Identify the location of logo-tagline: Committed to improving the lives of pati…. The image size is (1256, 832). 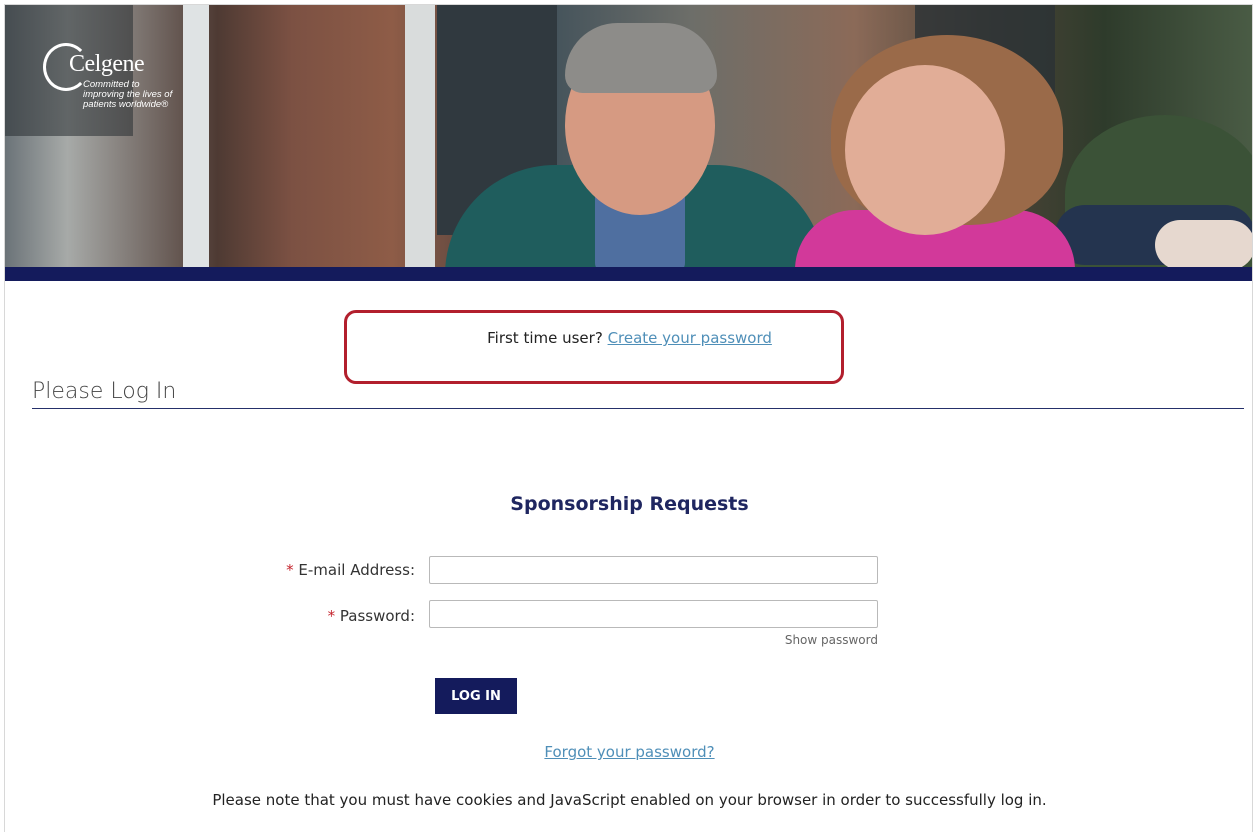
(128, 94).